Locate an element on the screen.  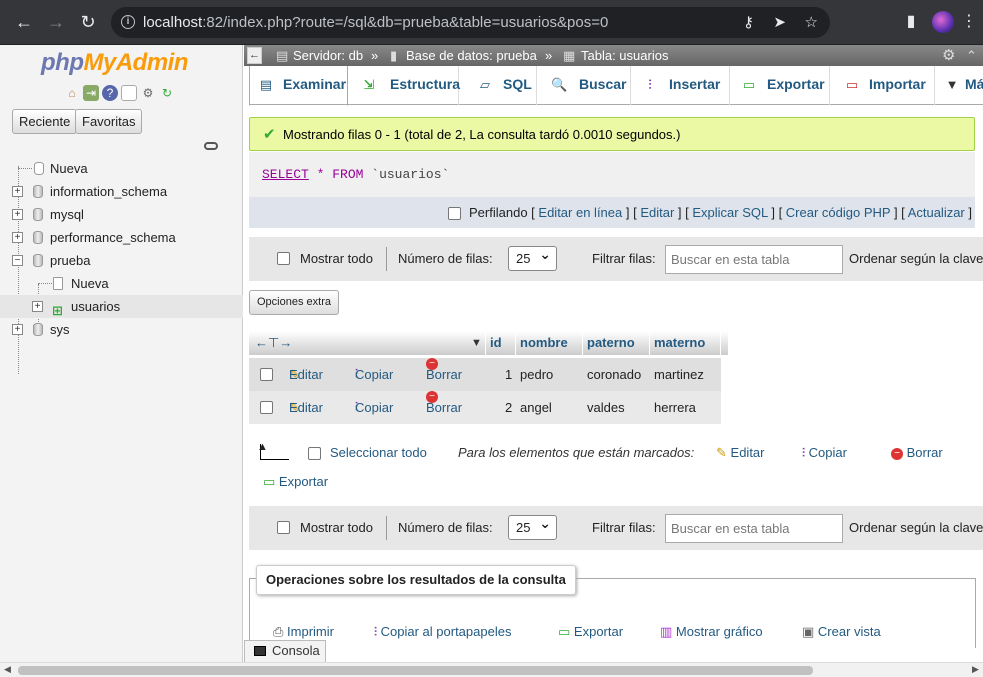
create-php-link: Crear código PHP is located at coordinates (838, 212).